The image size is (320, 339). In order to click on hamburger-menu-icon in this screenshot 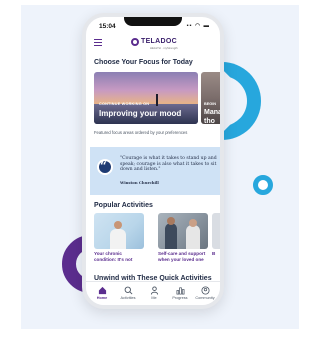, I will do `click(98, 42)`.